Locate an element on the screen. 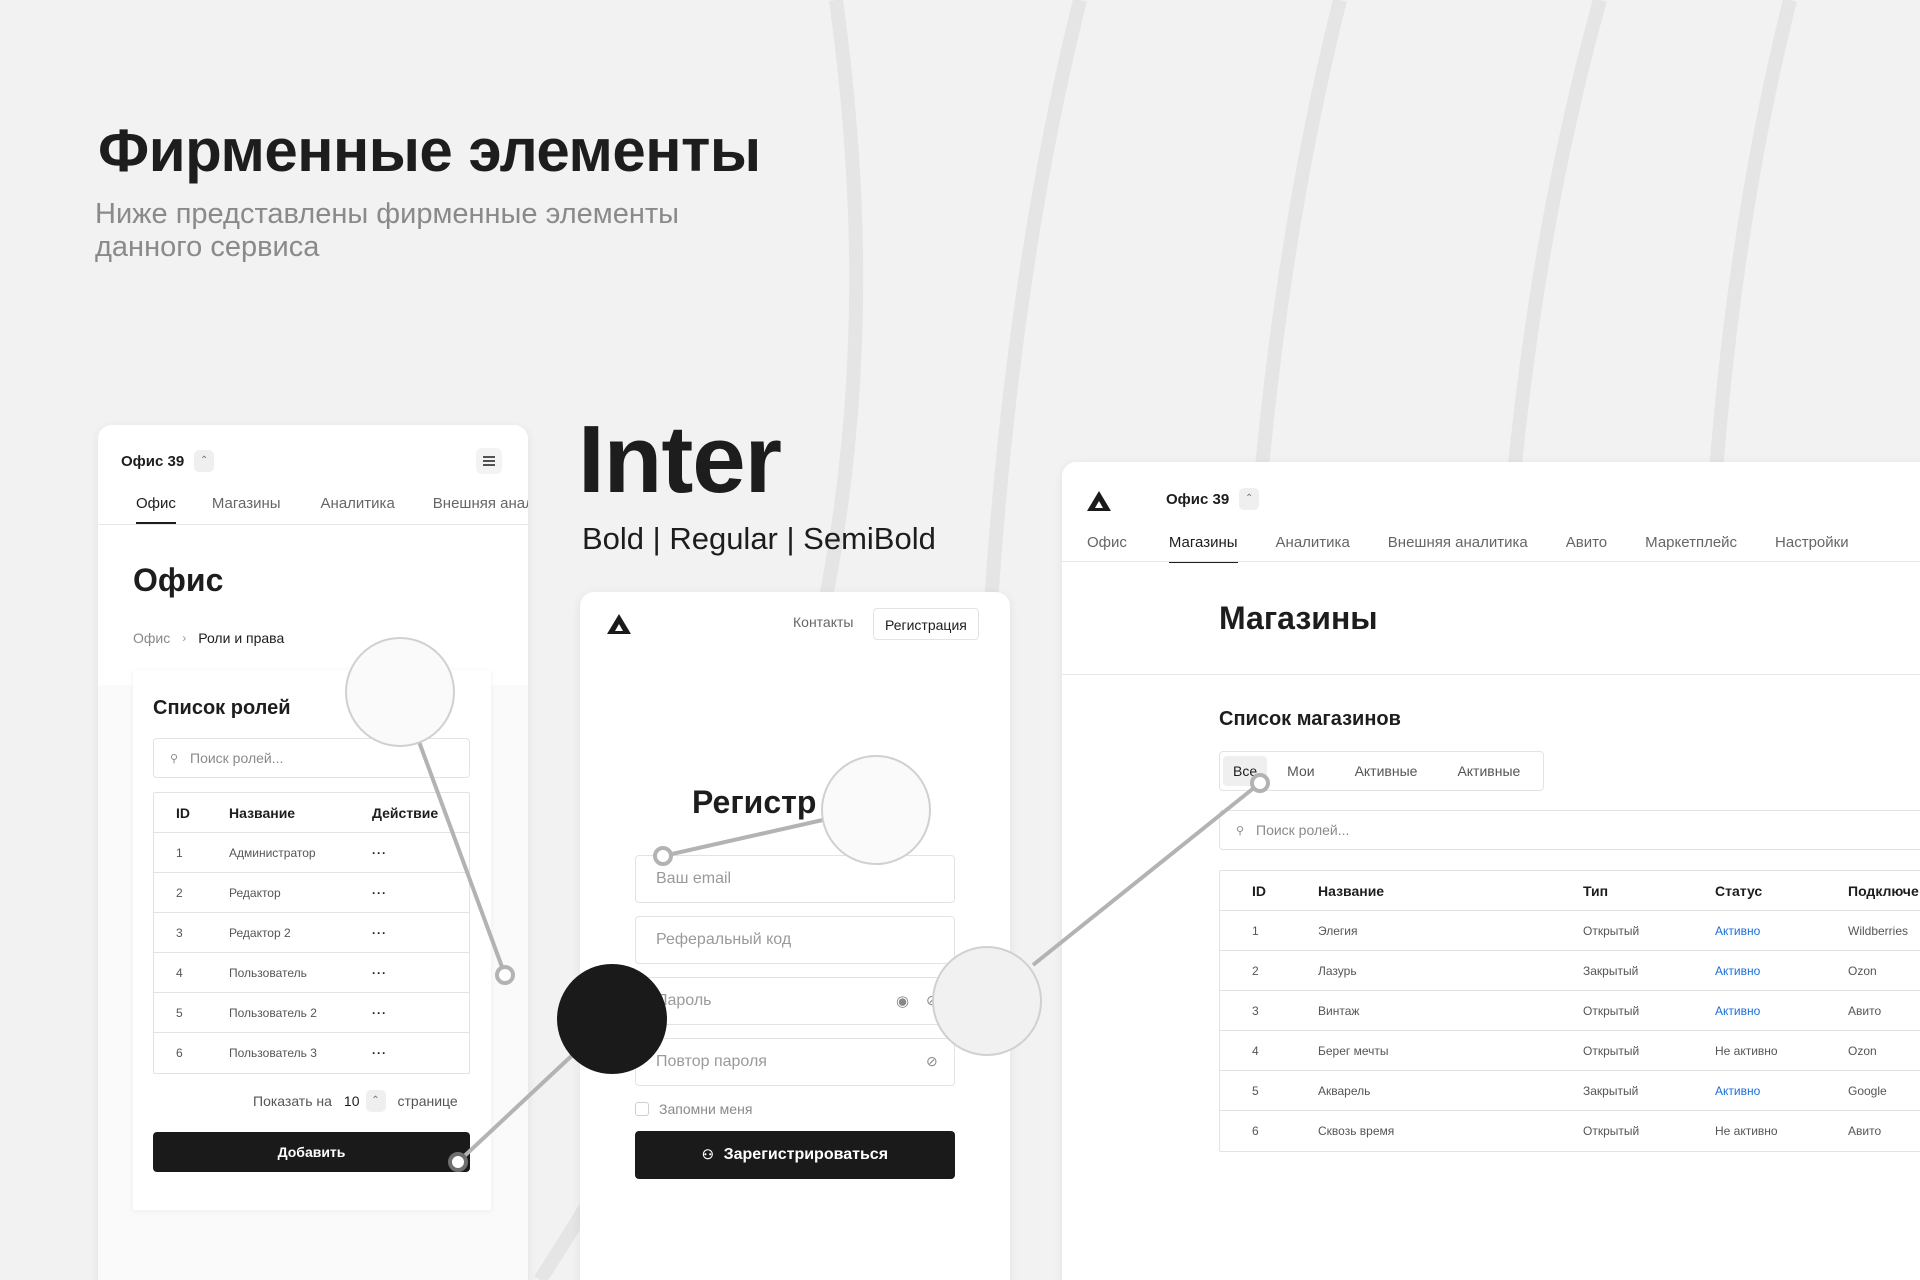 The width and height of the screenshot is (1920, 1280). table-row: 1 Элегия Открытый Активно Wildberries is located at coordinates (1570, 931).